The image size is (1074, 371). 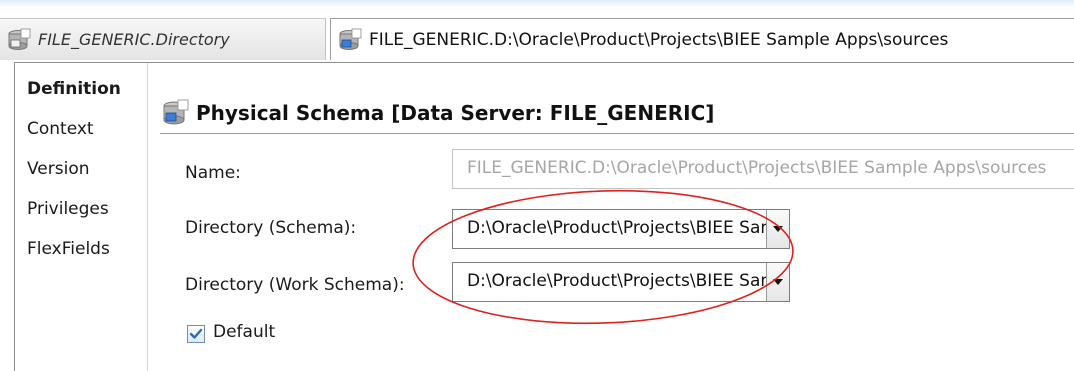 What do you see at coordinates (74, 89) in the screenshot?
I see `sidenav-item-definition: Definition` at bounding box center [74, 89].